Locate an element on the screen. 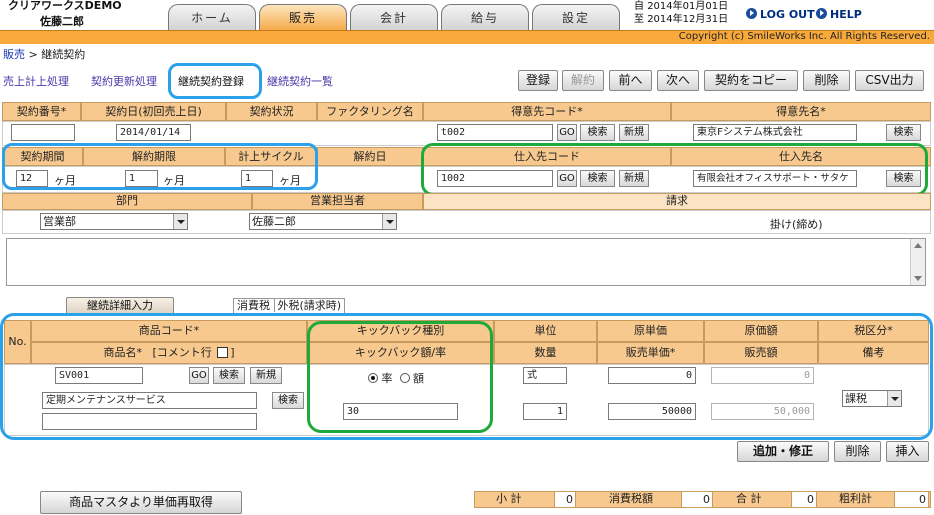  tax-label: 消費税 is located at coordinates (253, 305).